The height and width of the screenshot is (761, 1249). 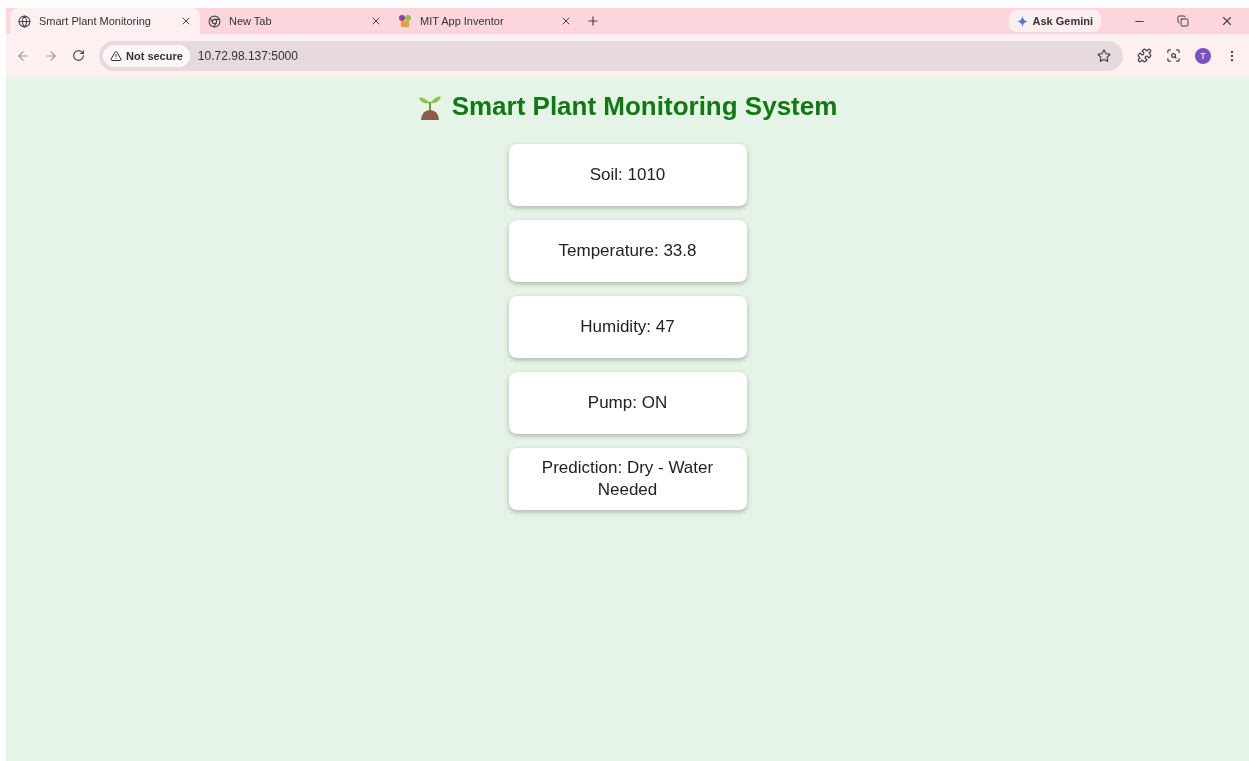 What do you see at coordinates (627, 251) in the screenshot?
I see `reading-card: Temperature: 33.8` at bounding box center [627, 251].